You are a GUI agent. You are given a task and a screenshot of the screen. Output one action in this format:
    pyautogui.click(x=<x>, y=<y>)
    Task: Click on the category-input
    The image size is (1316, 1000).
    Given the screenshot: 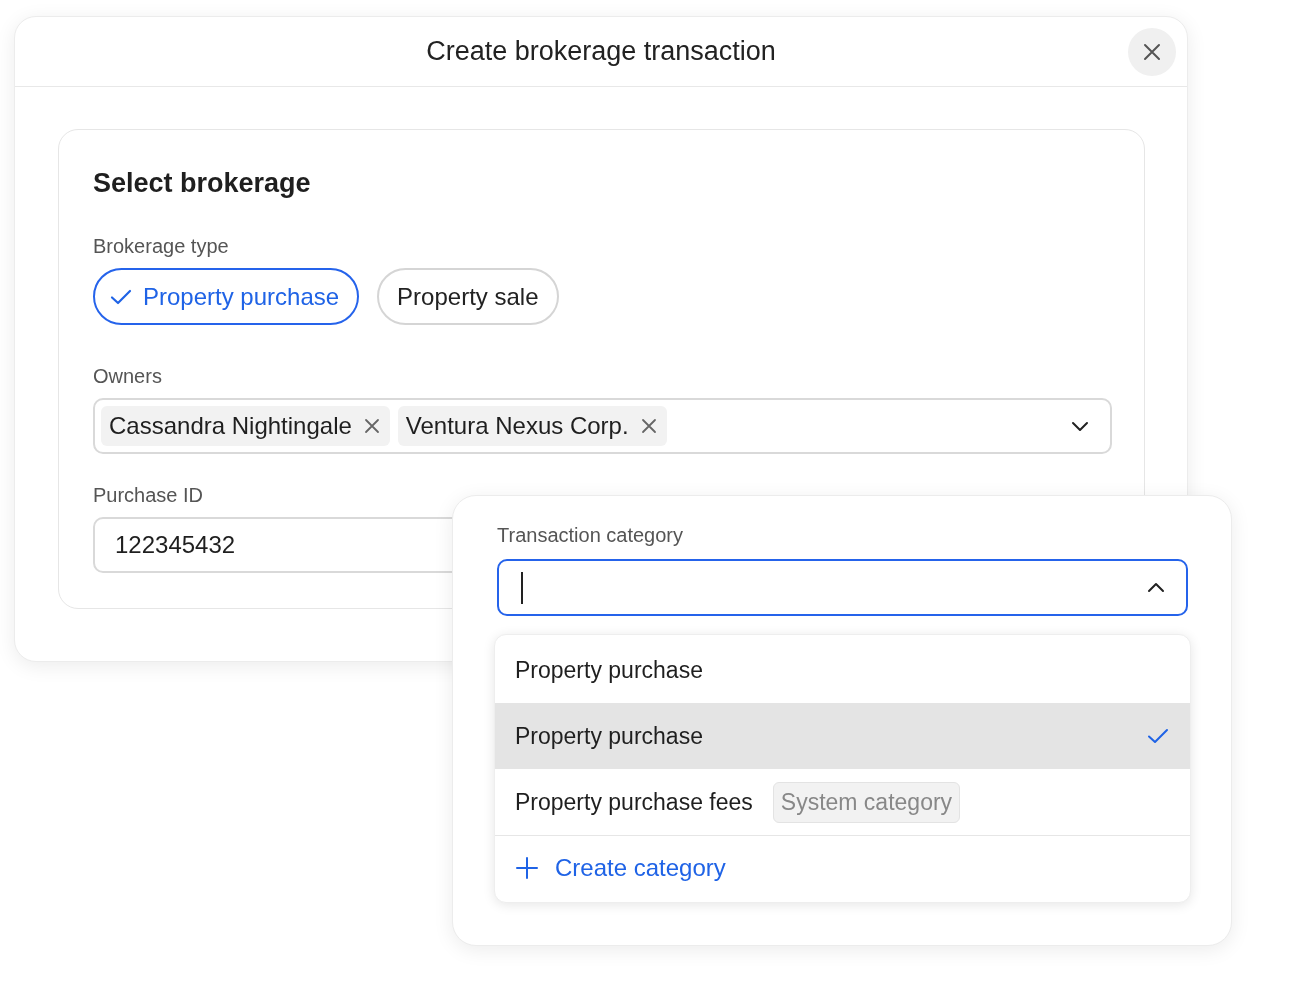 What is the action you would take?
    pyautogui.click(x=842, y=587)
    